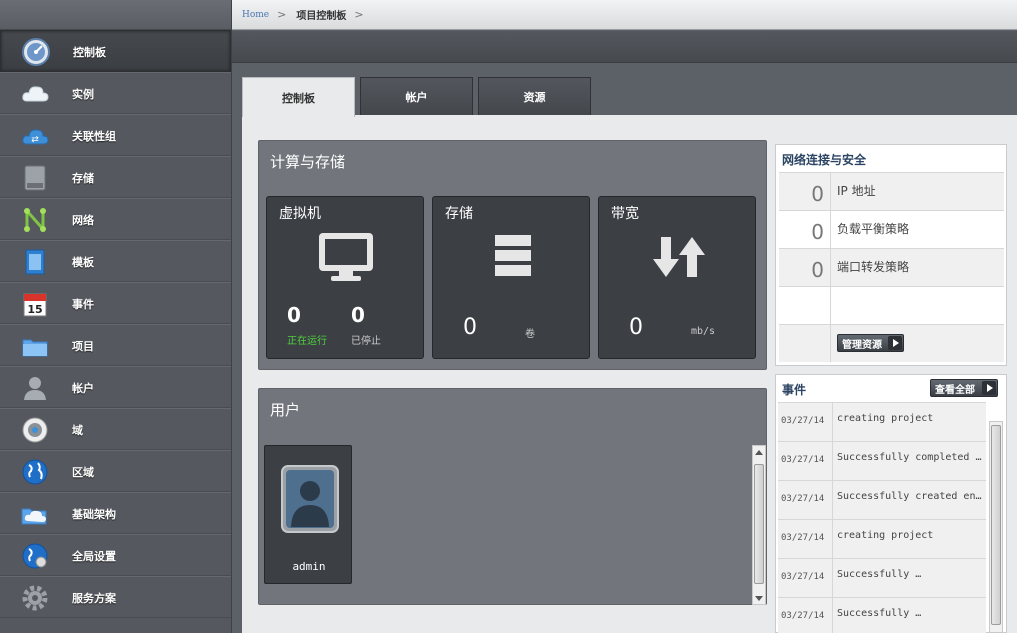  Describe the element at coordinates (703, 331) in the screenshot. I see `bandwidth-unit: mb/s` at that location.